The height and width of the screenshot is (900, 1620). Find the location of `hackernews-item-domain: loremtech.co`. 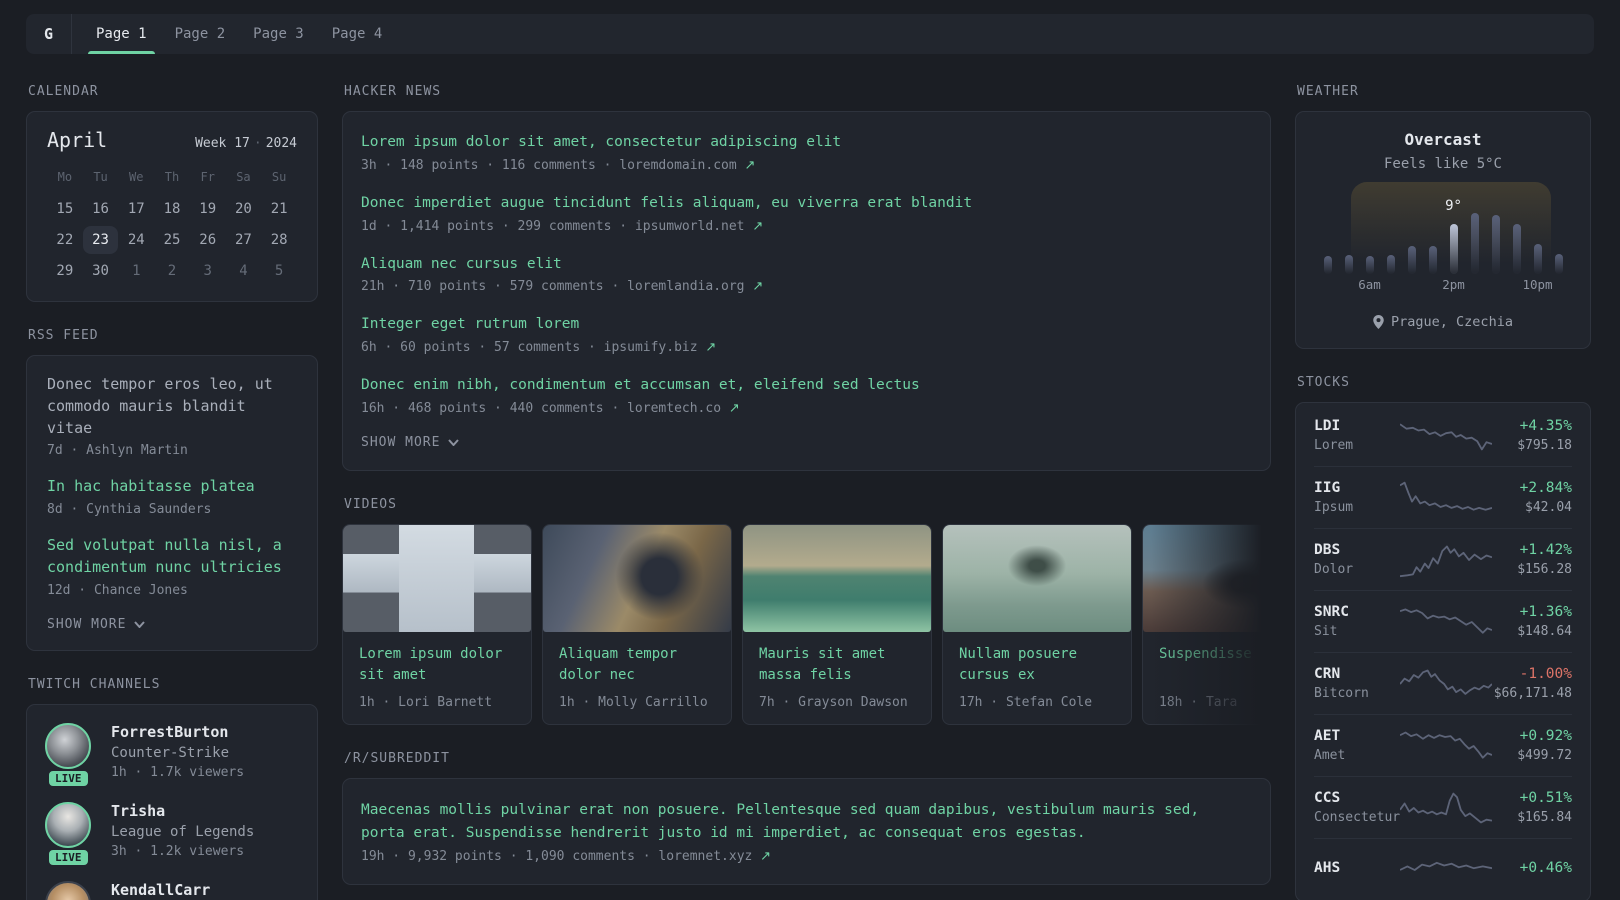

hackernews-item-domain: loremtech.co is located at coordinates (674, 408).